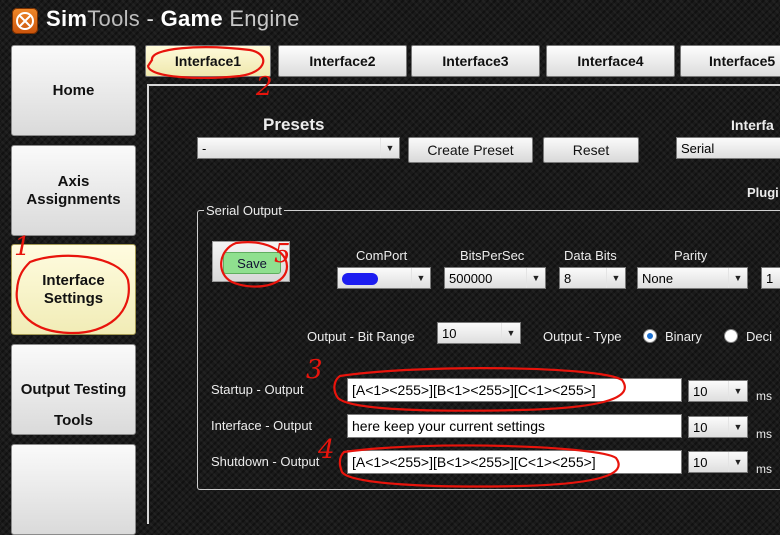 The image size is (780, 535). Describe the element at coordinates (752, 125) in the screenshot. I see `interface-heading: Interfa` at that location.